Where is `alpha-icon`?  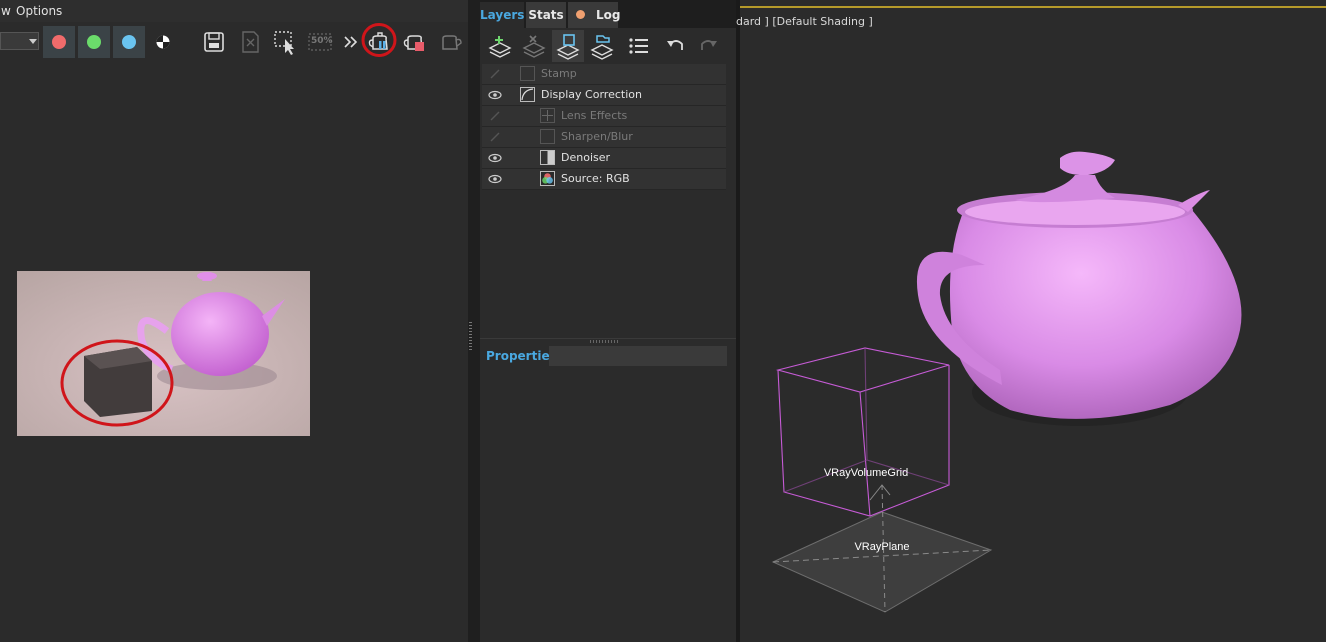 alpha-icon is located at coordinates (163, 42).